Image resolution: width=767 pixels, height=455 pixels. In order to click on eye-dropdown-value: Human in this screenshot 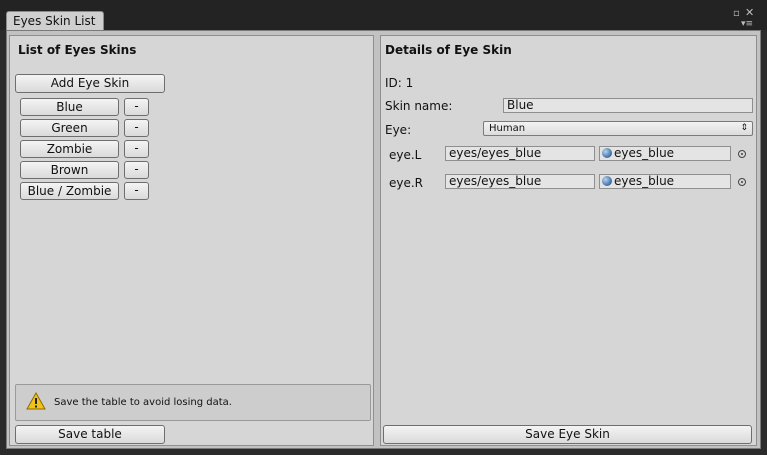, I will do `click(507, 128)`.